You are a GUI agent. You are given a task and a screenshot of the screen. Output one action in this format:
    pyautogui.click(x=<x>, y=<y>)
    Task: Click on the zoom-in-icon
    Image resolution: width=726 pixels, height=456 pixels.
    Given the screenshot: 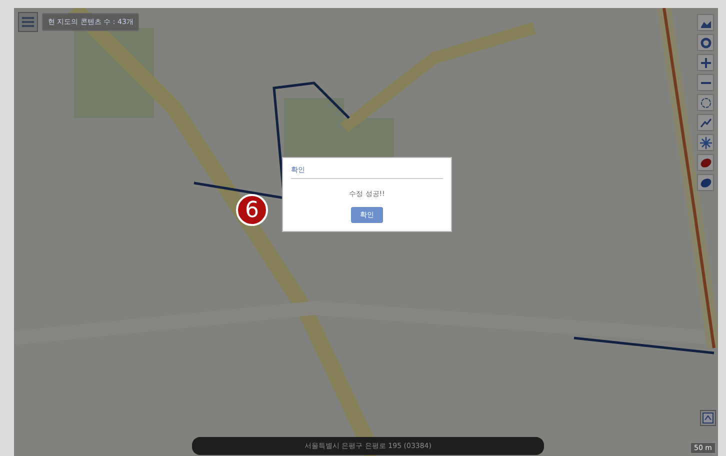 What is the action you would take?
    pyautogui.click(x=706, y=62)
    